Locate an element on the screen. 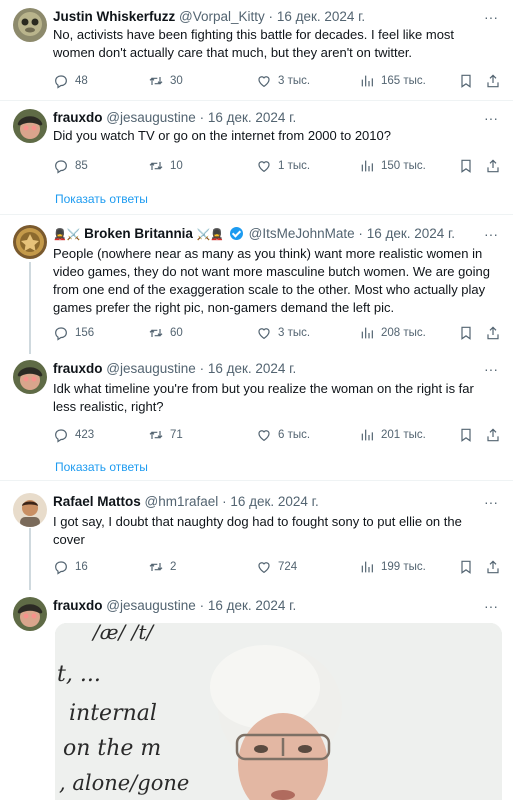 The height and width of the screenshot is (800, 513). views-button: 199 тыс. is located at coordinates (392, 567).